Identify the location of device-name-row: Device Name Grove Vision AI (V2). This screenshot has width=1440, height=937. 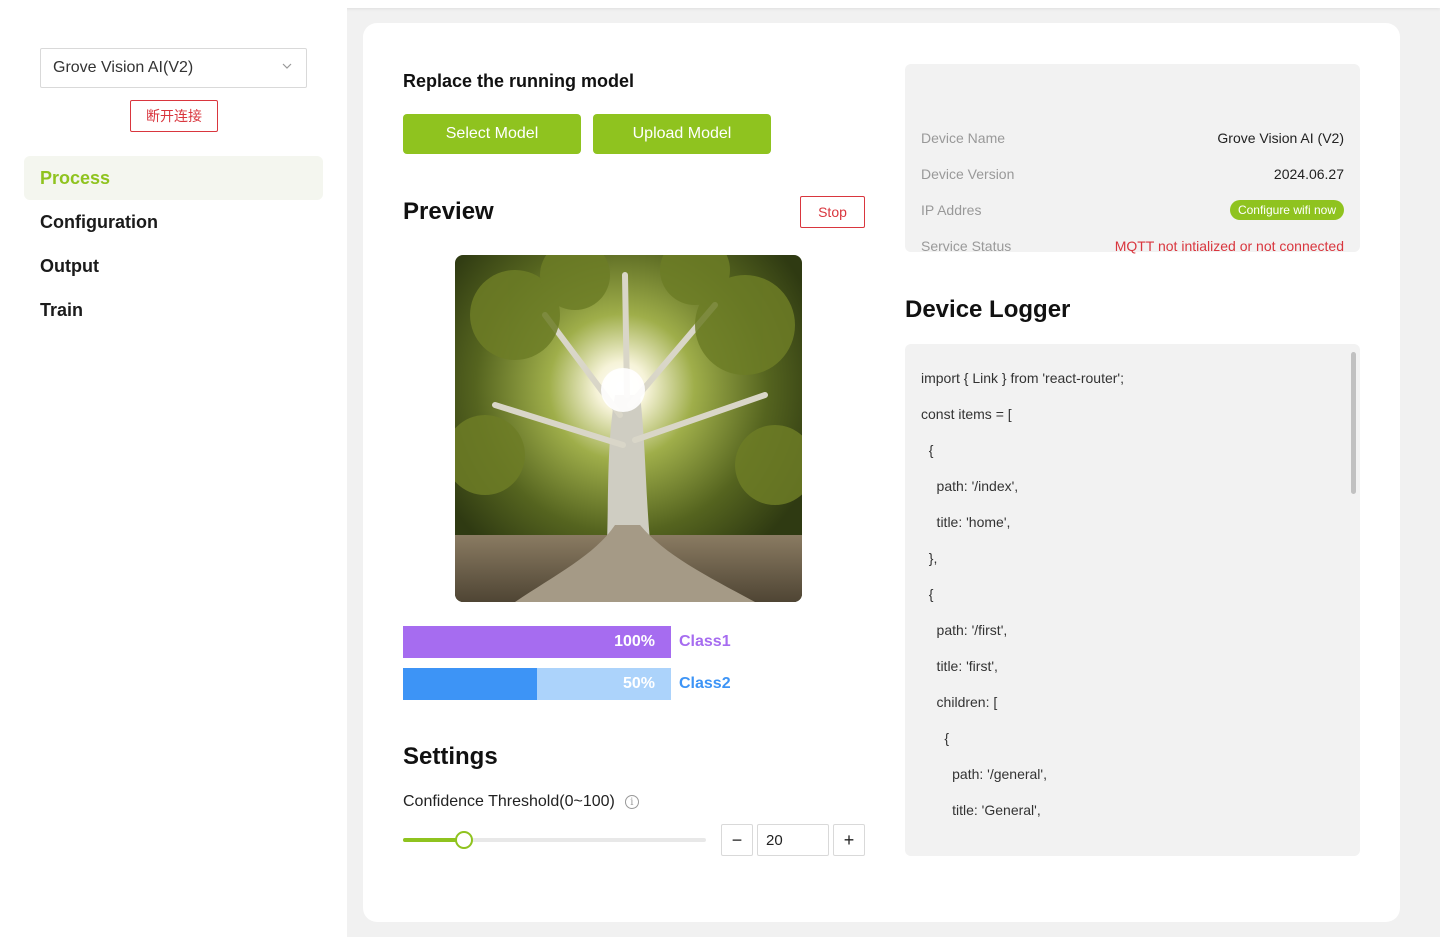
(1132, 138).